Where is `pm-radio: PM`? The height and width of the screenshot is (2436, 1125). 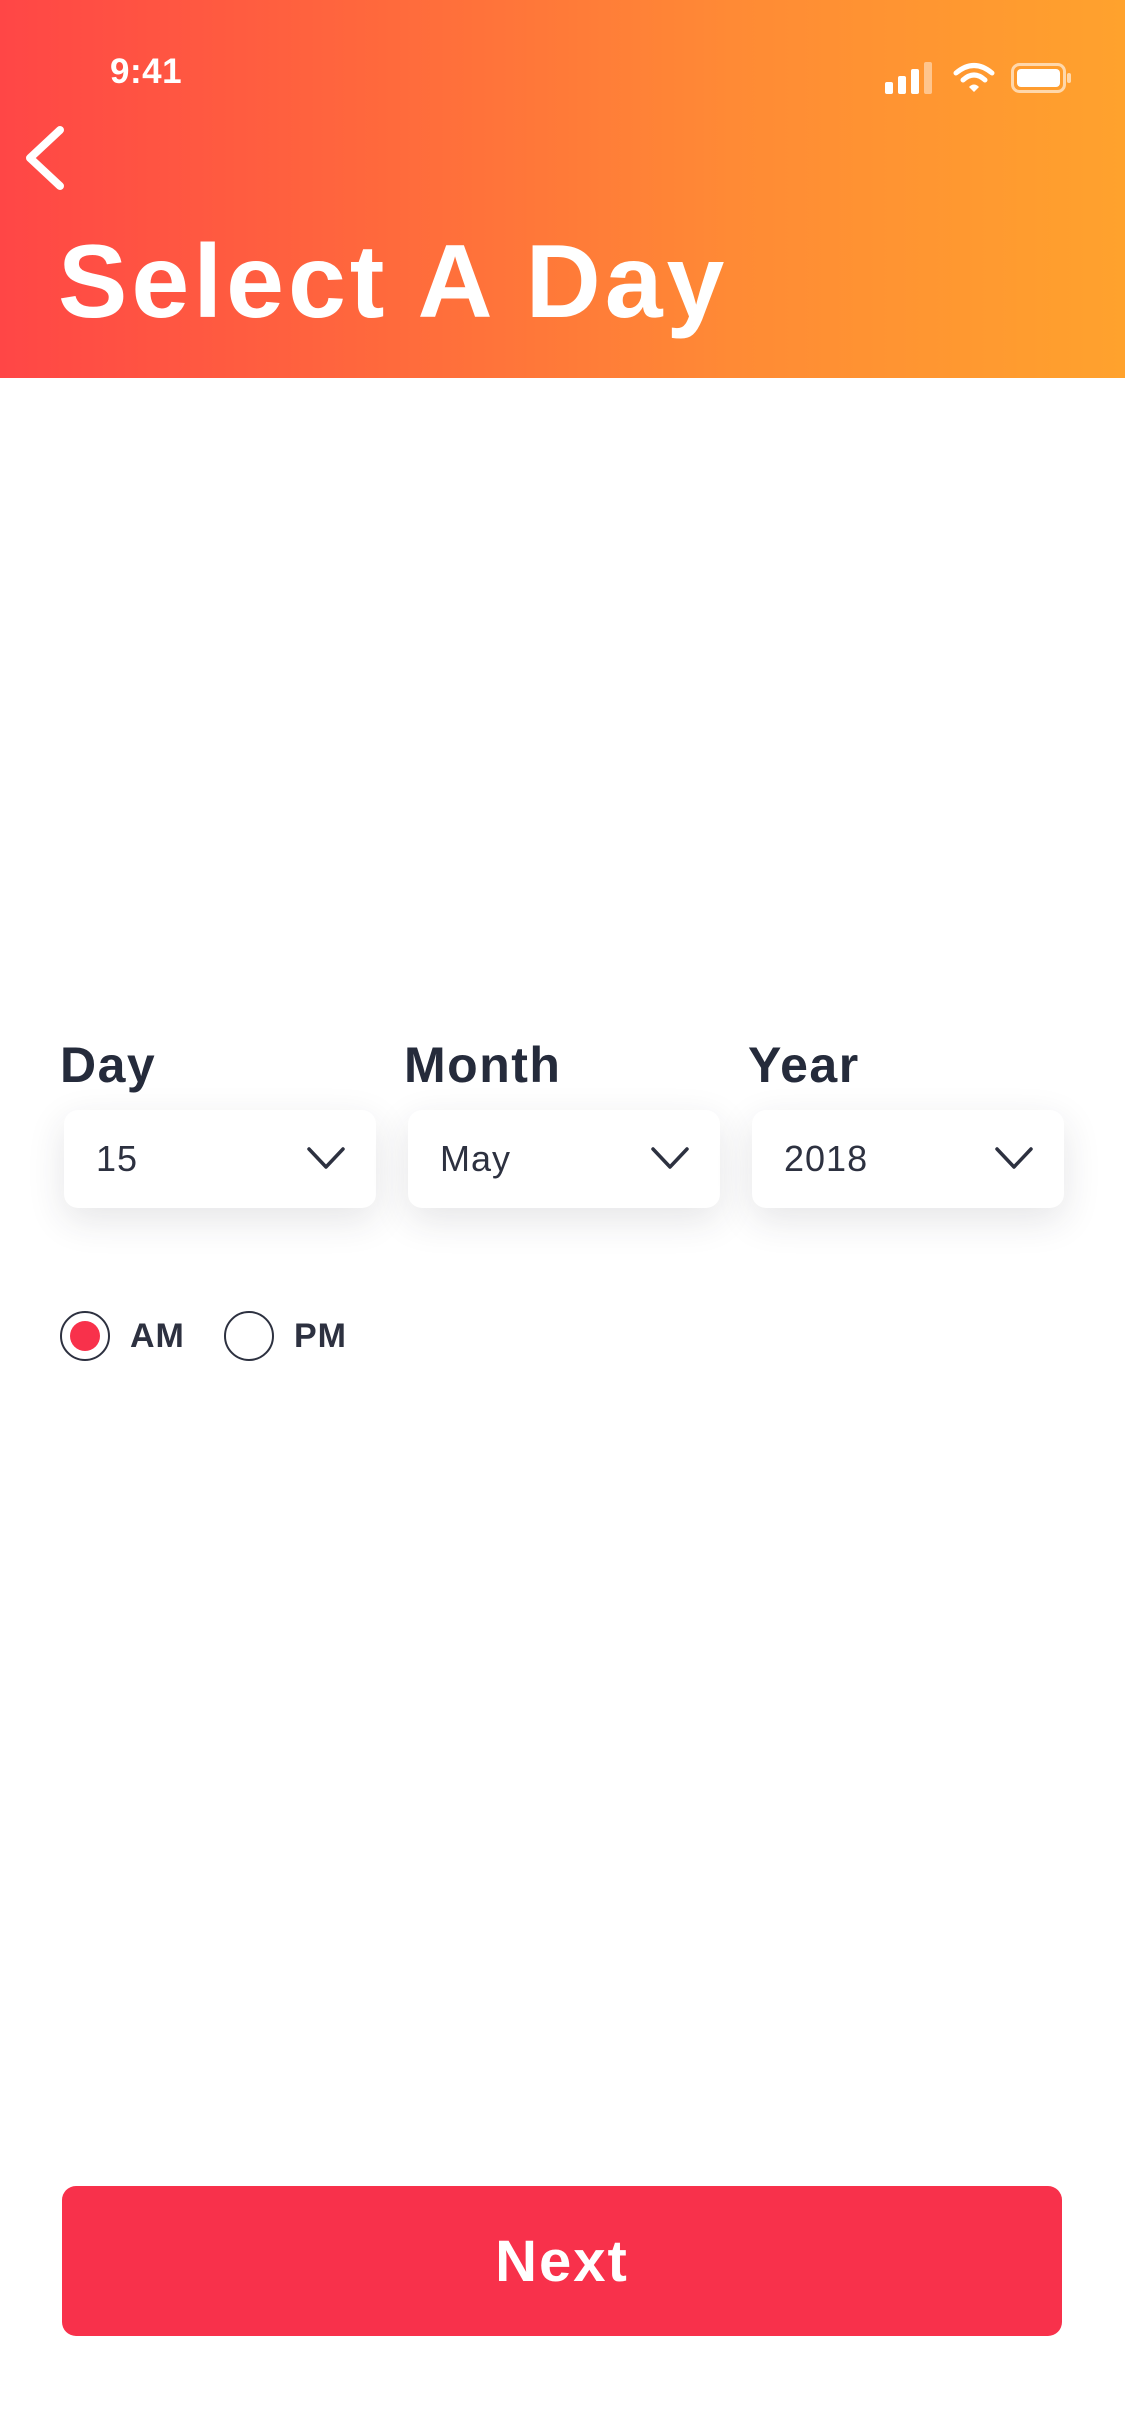 pm-radio: PM is located at coordinates (285, 1336).